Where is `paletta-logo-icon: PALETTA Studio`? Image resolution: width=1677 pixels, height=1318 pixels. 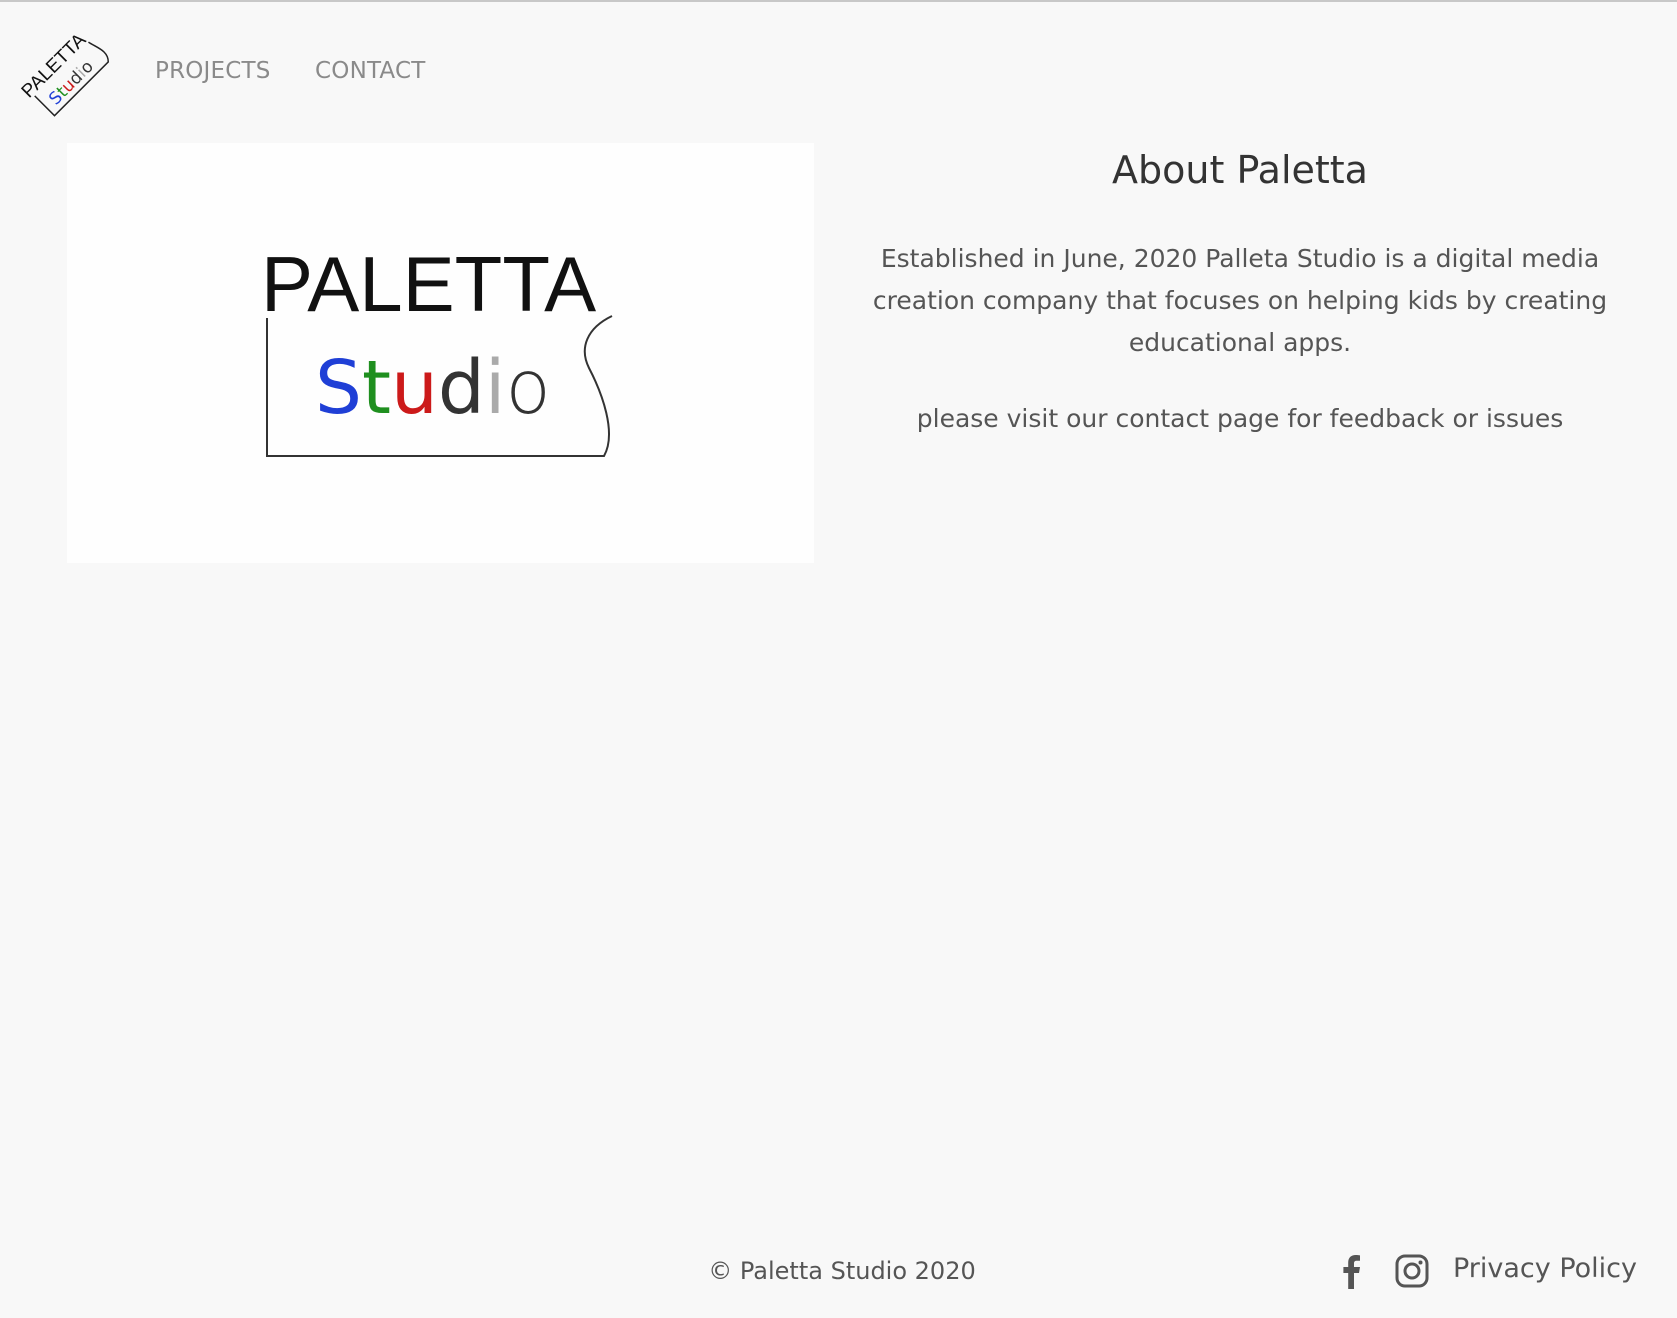 paletta-logo-icon: PALETTA Studio is located at coordinates (64, 73).